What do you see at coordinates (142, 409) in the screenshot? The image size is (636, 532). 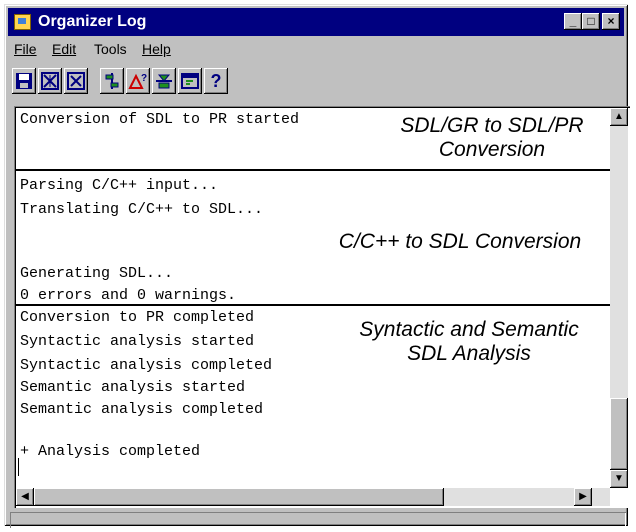 I see `log-line: Semantic analysis completed` at bounding box center [142, 409].